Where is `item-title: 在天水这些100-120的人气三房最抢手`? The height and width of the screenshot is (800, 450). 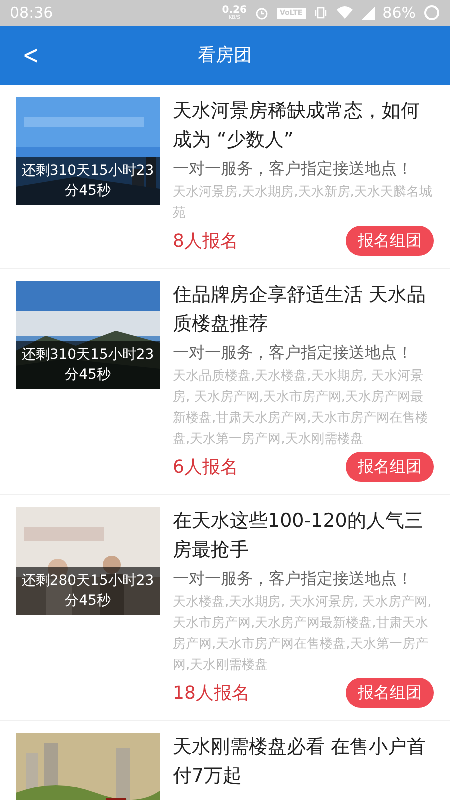
item-title: 在天水这些100-120的人气三房最抢手 is located at coordinates (303, 536).